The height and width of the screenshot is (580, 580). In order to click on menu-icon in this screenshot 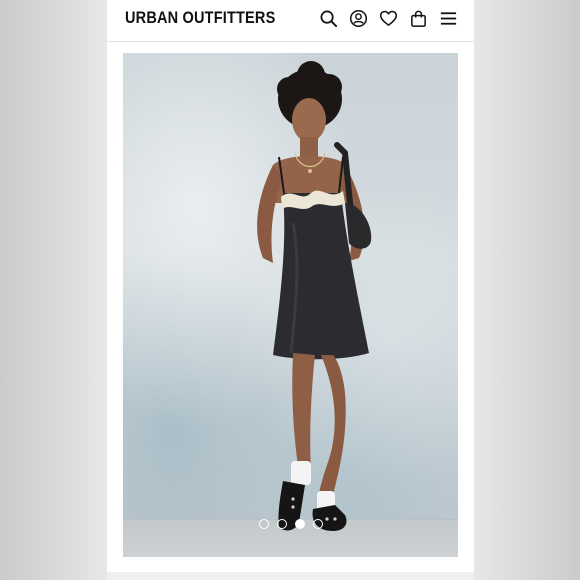, I will do `click(448, 18)`.